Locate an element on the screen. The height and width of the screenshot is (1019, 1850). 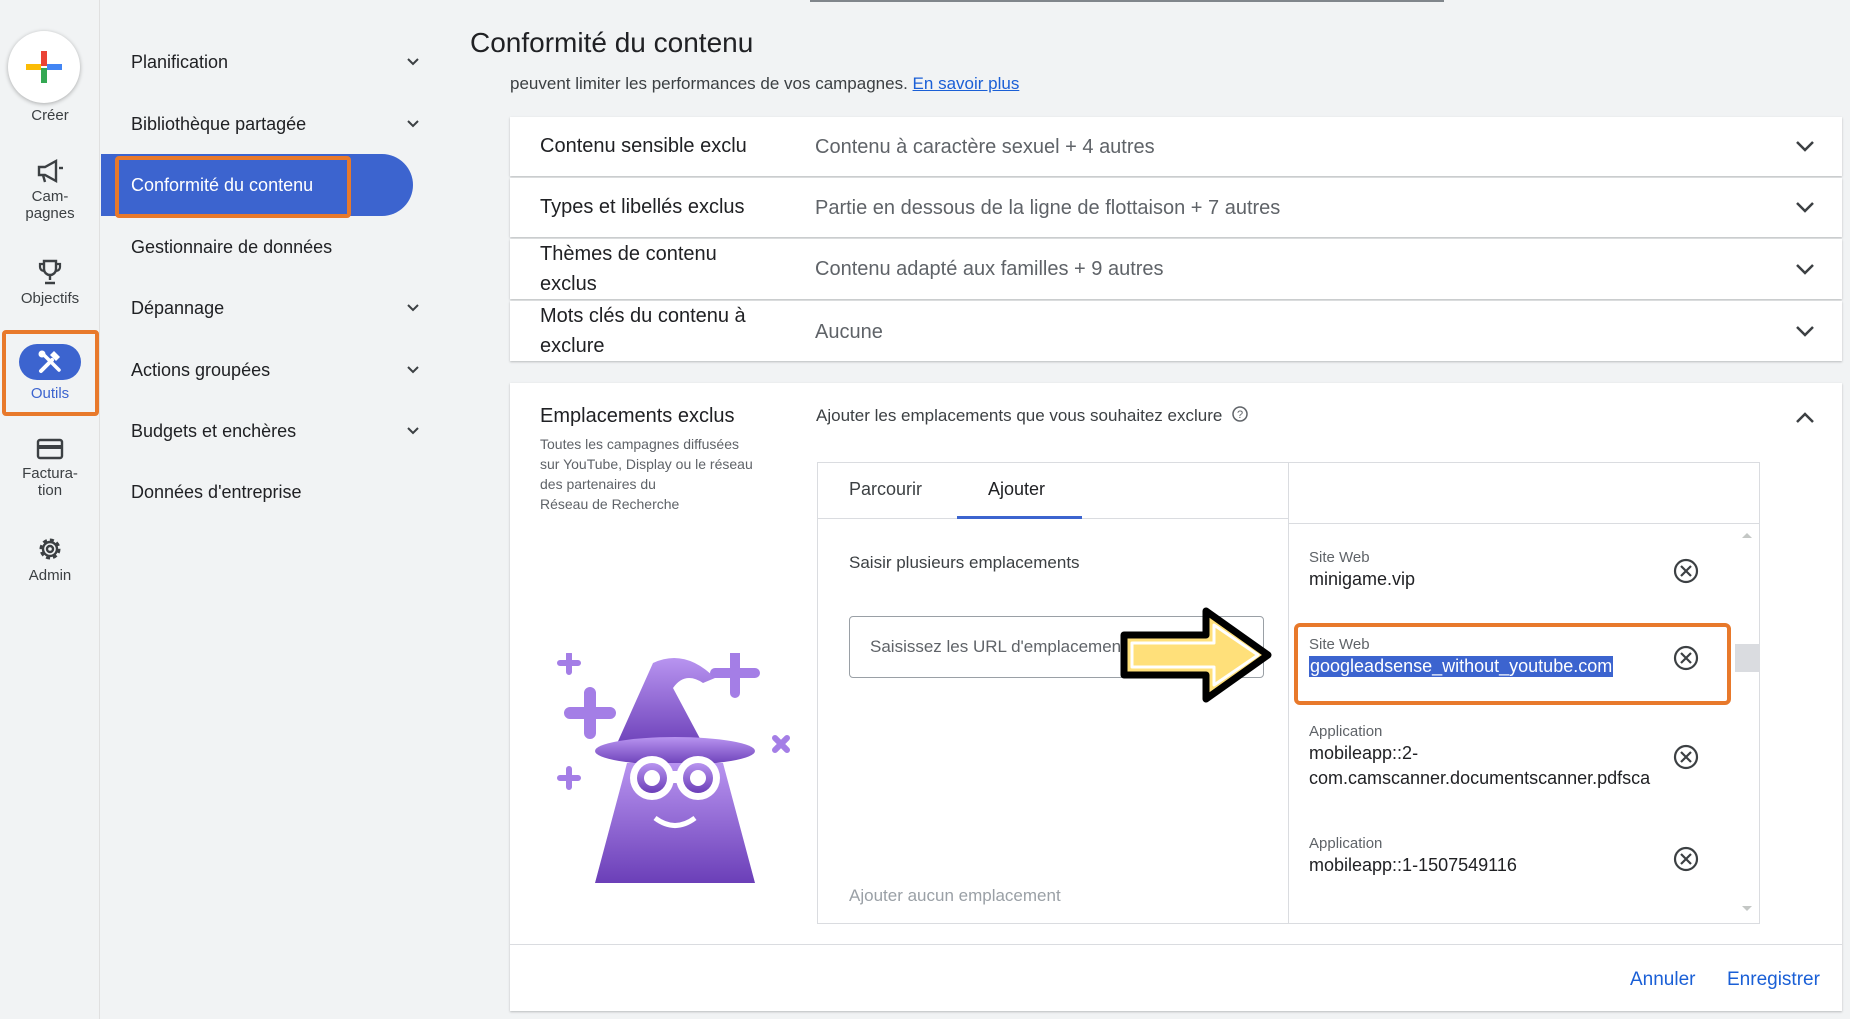
row-label-line1: Thèmes de contenu is located at coordinates (628, 254).